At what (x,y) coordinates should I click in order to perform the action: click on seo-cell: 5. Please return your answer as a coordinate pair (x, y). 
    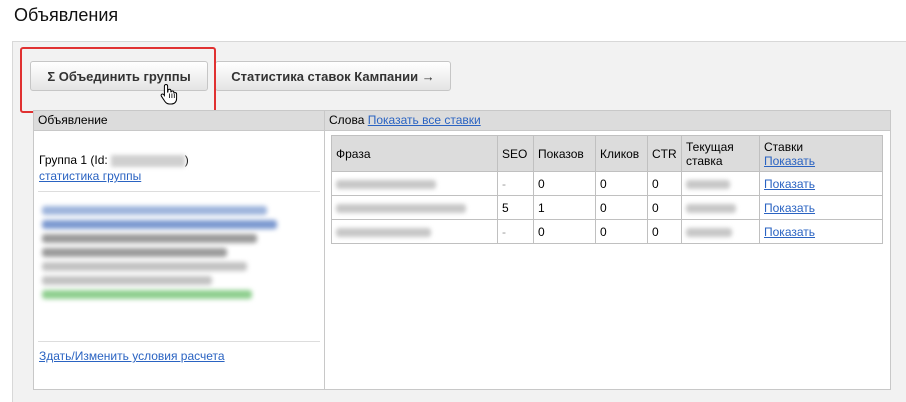
    Looking at the image, I should click on (515, 207).